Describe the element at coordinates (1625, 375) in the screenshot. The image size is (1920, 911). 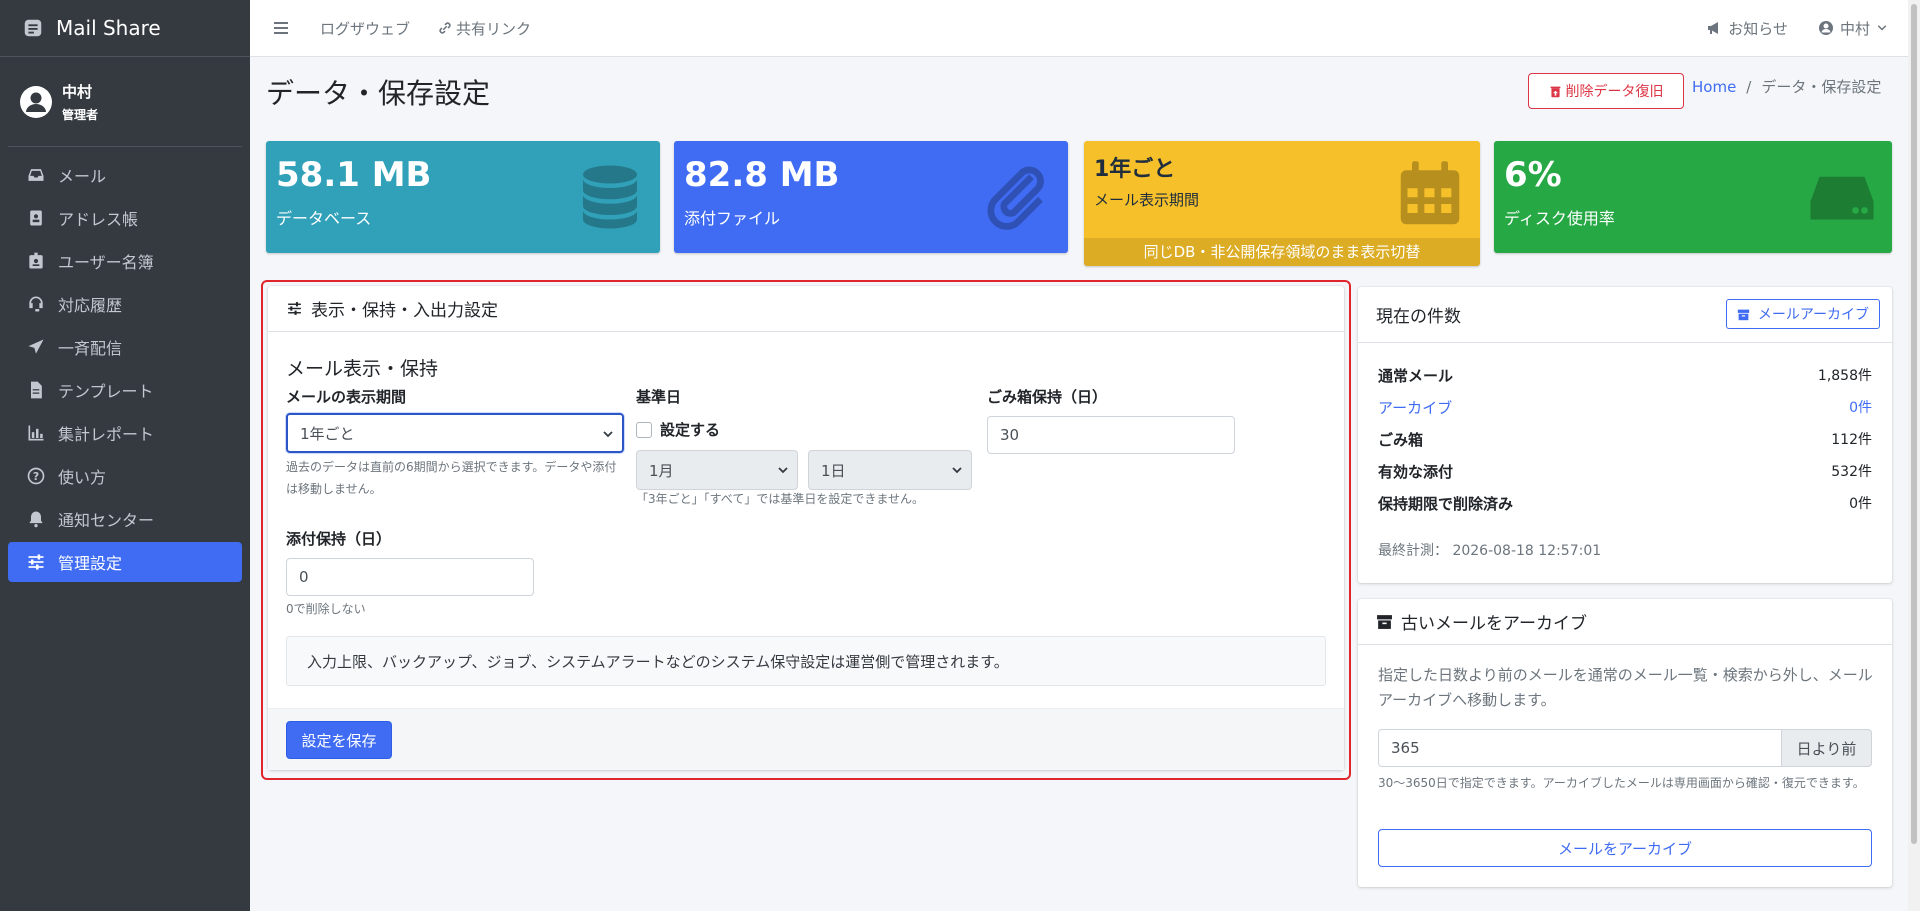
I see `count-row-normal: 通常メール 1,858件` at that location.